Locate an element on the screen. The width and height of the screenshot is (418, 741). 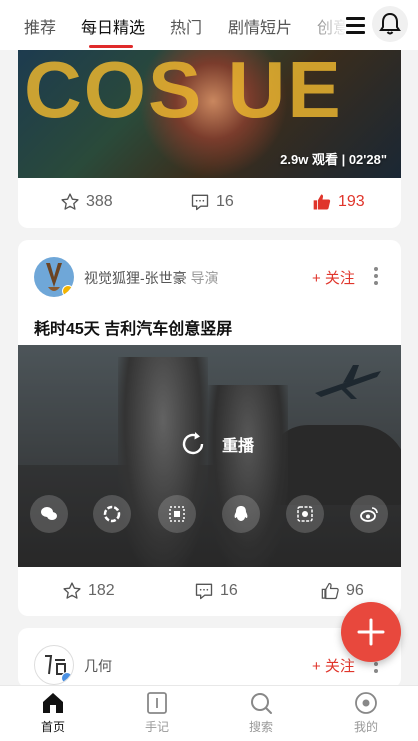
favorite-count: 388 is located at coordinates (99, 201).